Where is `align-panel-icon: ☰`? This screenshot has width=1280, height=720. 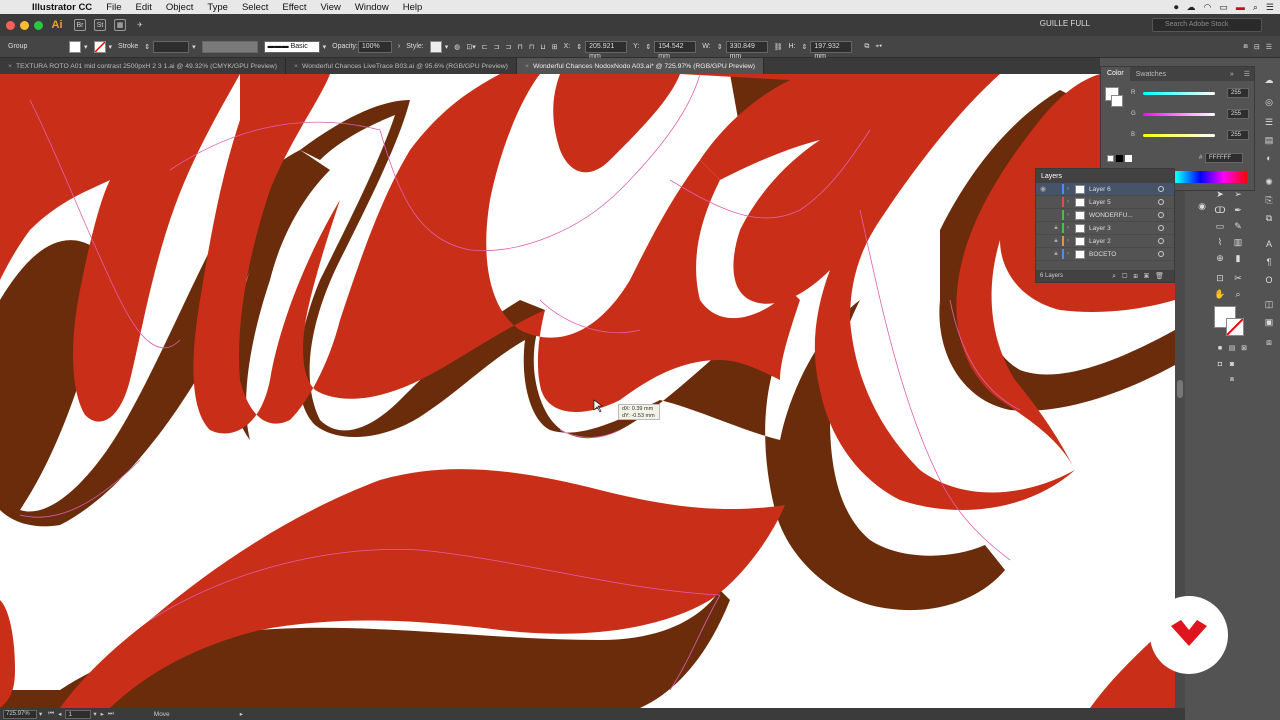 align-panel-icon: ☰ is located at coordinates (1269, 122).